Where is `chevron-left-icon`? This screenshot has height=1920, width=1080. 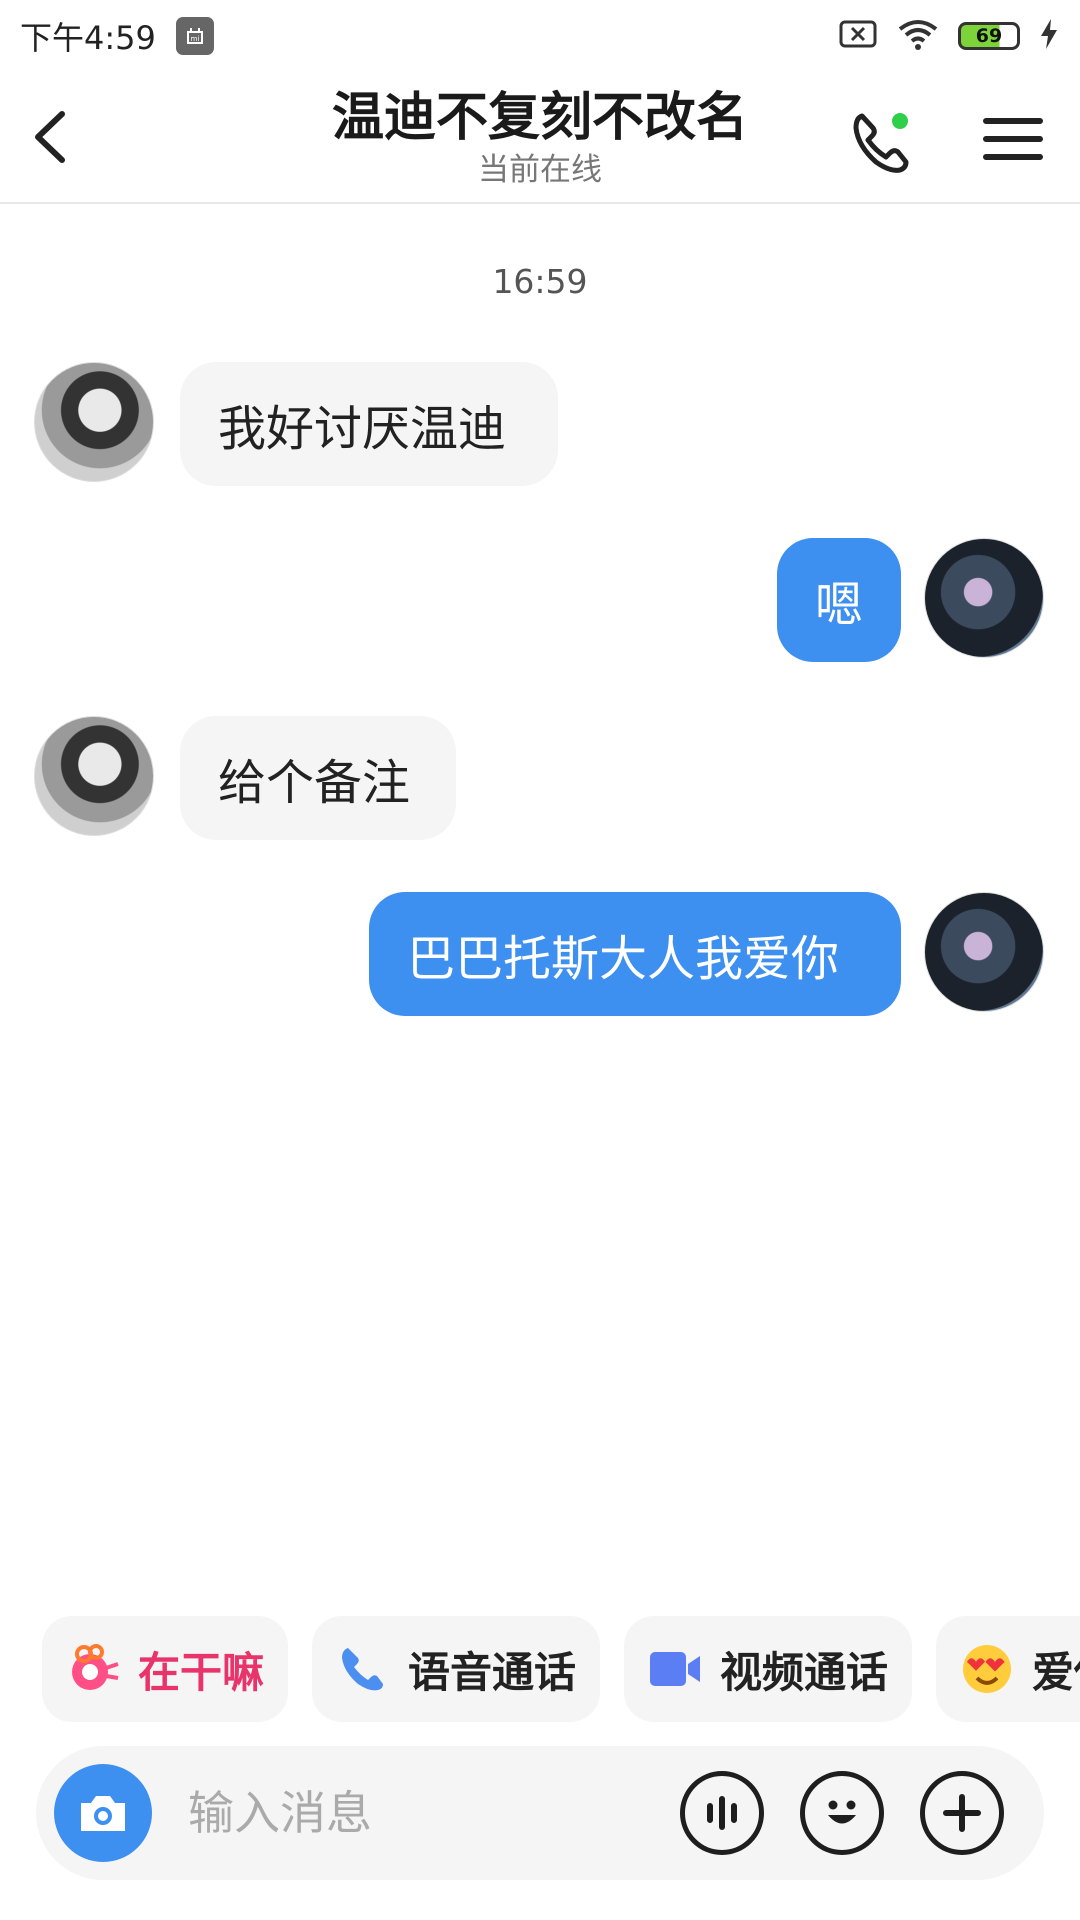
chevron-left-icon is located at coordinates (50, 137).